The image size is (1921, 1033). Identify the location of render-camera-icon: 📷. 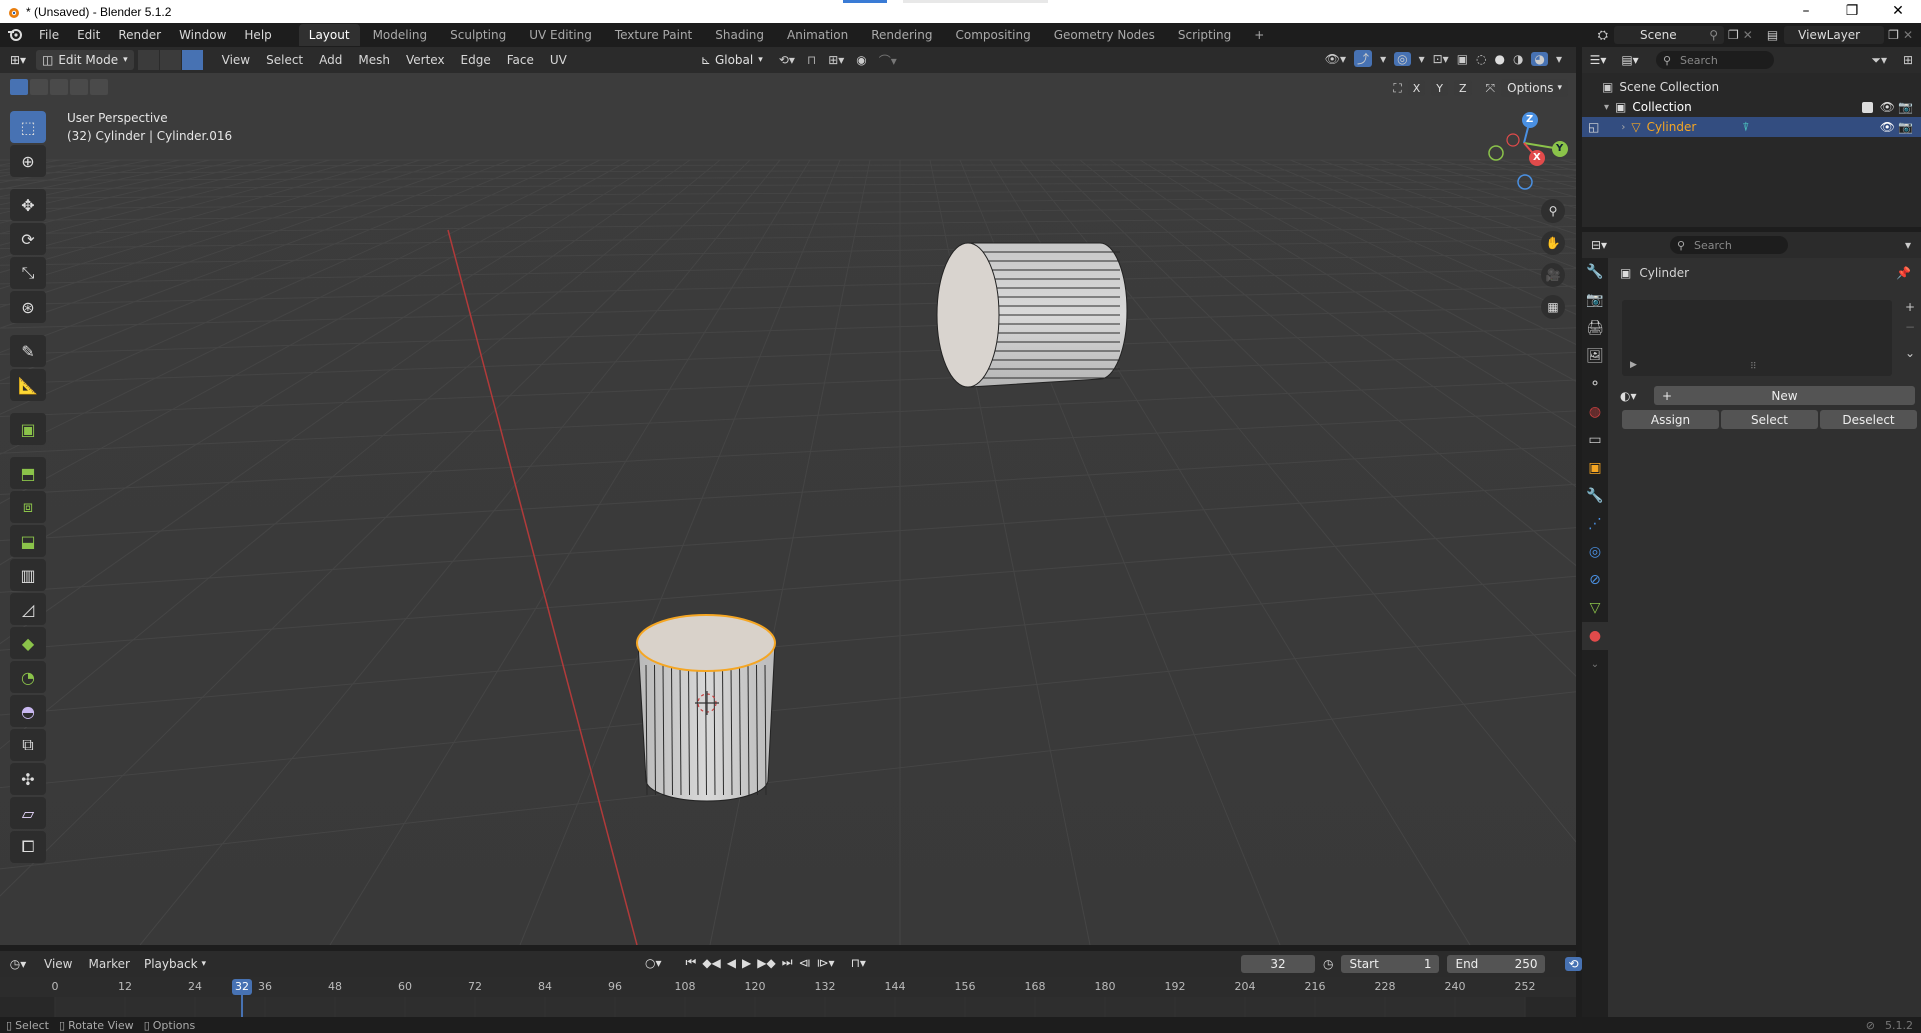
(1905, 127).